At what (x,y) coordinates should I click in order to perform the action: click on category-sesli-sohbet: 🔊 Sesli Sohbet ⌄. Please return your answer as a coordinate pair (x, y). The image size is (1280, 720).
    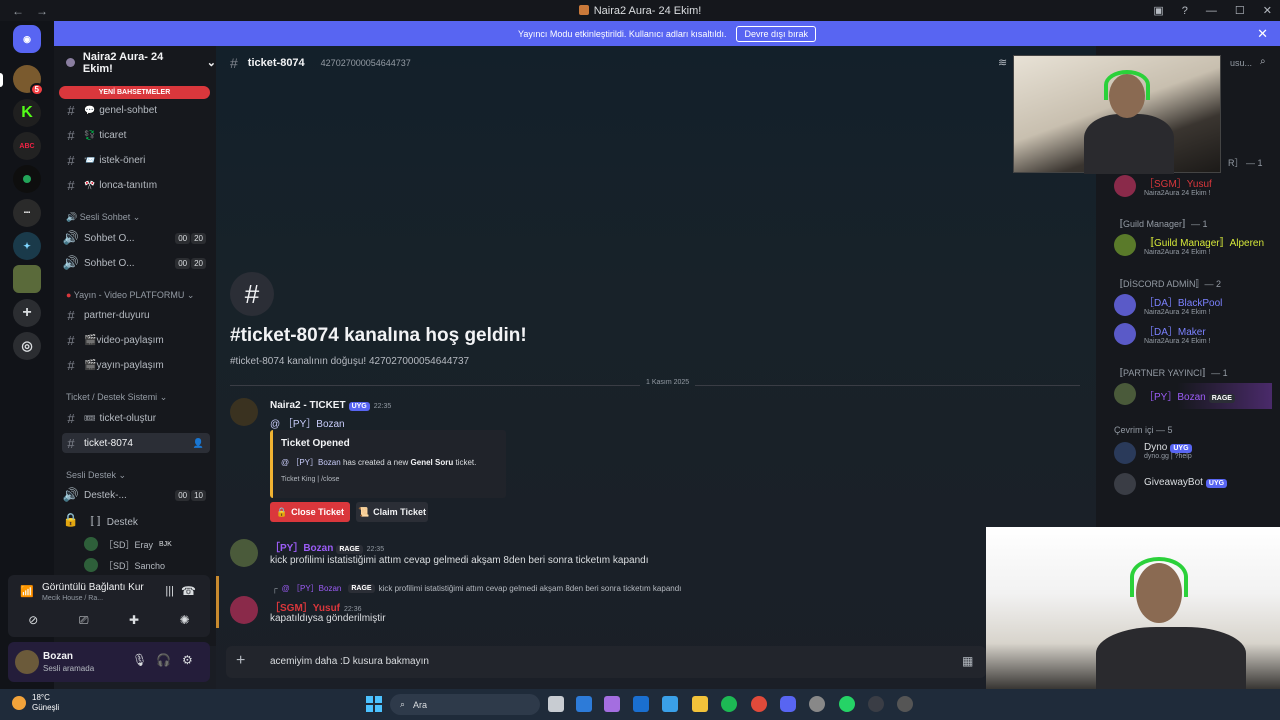
    Looking at the image, I should click on (103, 217).